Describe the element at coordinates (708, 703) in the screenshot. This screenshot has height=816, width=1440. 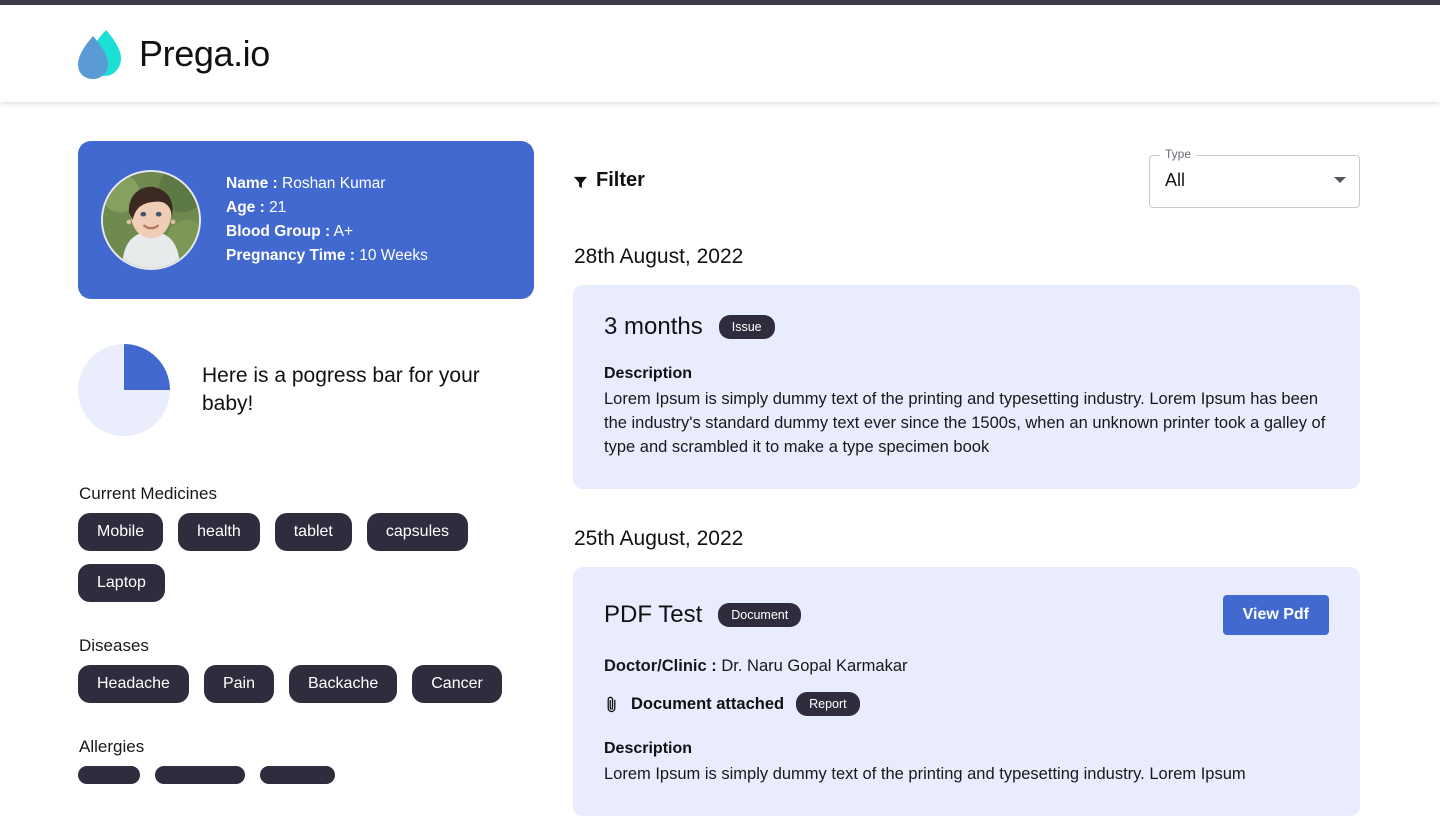
I see `attachment-label: Document attached` at that location.